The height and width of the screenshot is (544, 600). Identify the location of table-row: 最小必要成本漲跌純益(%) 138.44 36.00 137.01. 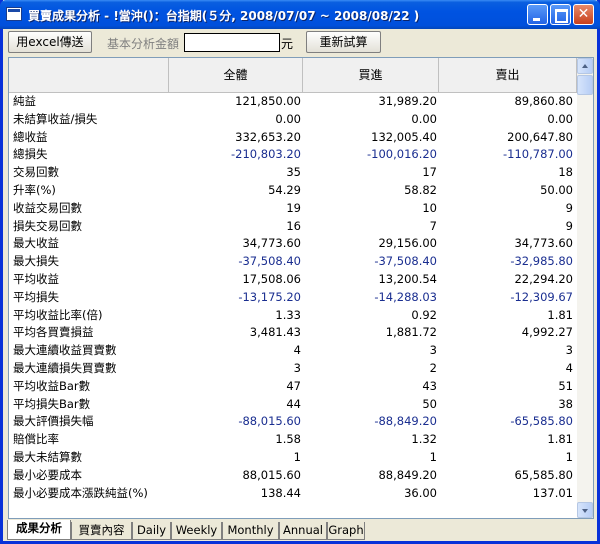
(293, 494).